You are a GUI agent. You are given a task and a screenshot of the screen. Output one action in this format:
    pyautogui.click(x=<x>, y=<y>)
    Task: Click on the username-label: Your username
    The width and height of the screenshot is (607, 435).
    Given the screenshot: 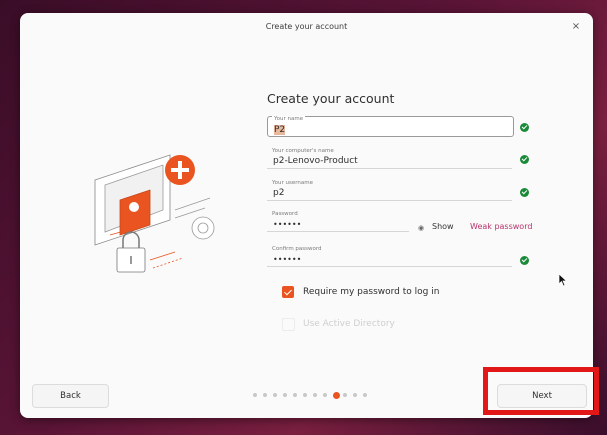 What is the action you would take?
    pyautogui.click(x=292, y=183)
    